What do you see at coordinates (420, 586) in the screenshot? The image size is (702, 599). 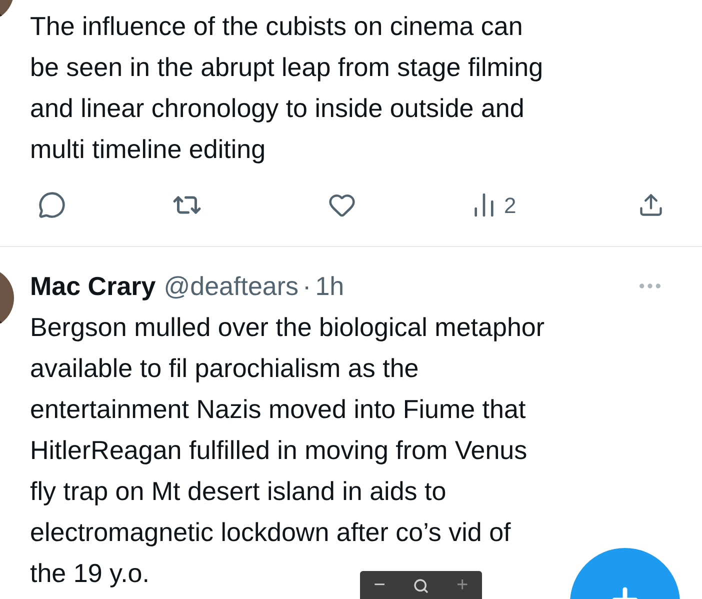 I see `zoom-icon` at bounding box center [420, 586].